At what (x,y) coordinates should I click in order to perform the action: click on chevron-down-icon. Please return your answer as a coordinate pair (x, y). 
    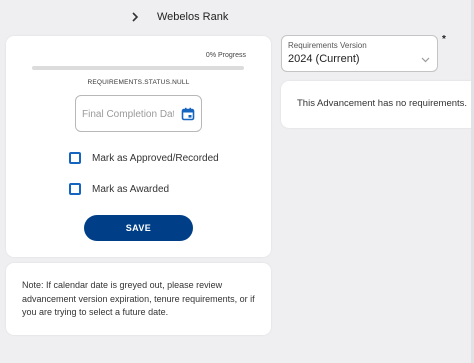
    Looking at the image, I should click on (425, 56).